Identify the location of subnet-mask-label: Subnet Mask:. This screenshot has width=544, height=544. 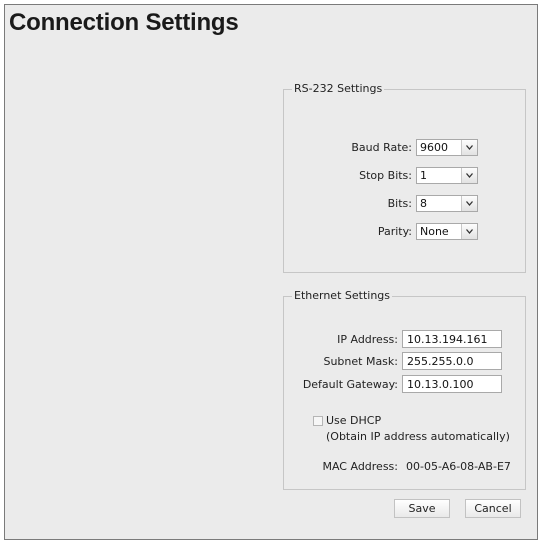
(360, 361).